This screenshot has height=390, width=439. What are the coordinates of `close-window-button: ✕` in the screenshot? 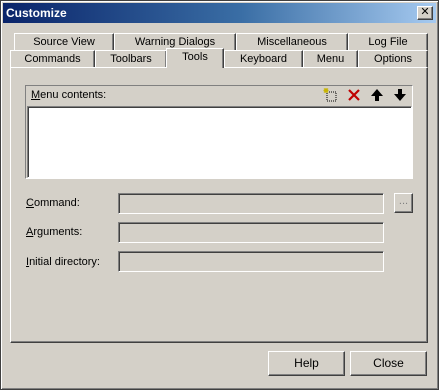 It's located at (425, 13).